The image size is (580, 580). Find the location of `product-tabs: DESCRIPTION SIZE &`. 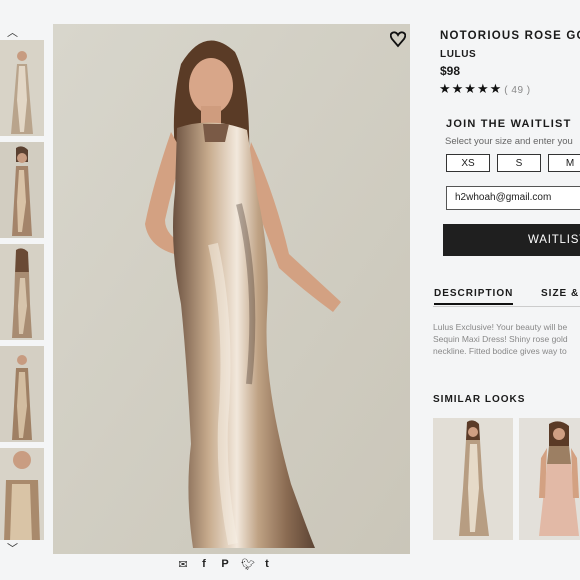

product-tabs: DESCRIPTION SIZE & is located at coordinates (506, 297).